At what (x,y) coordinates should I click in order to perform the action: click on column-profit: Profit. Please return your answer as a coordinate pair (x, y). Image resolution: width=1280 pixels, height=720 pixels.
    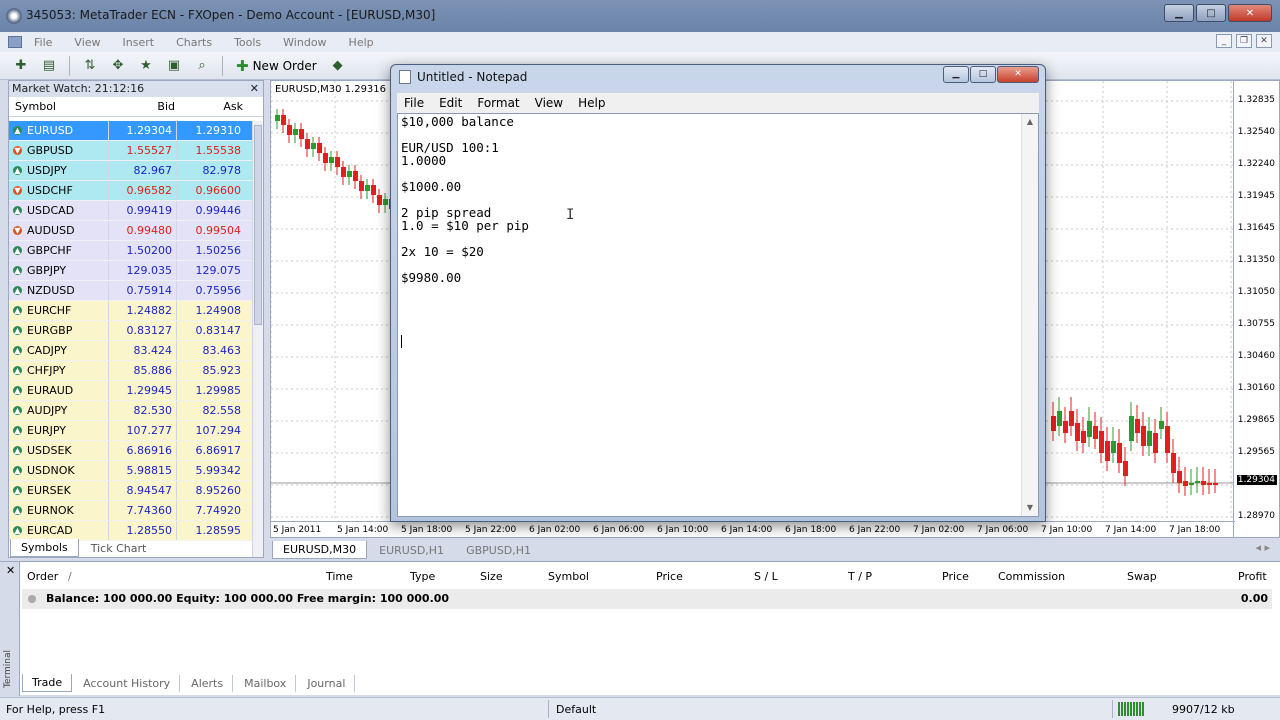
    Looking at the image, I should click on (1252, 576).